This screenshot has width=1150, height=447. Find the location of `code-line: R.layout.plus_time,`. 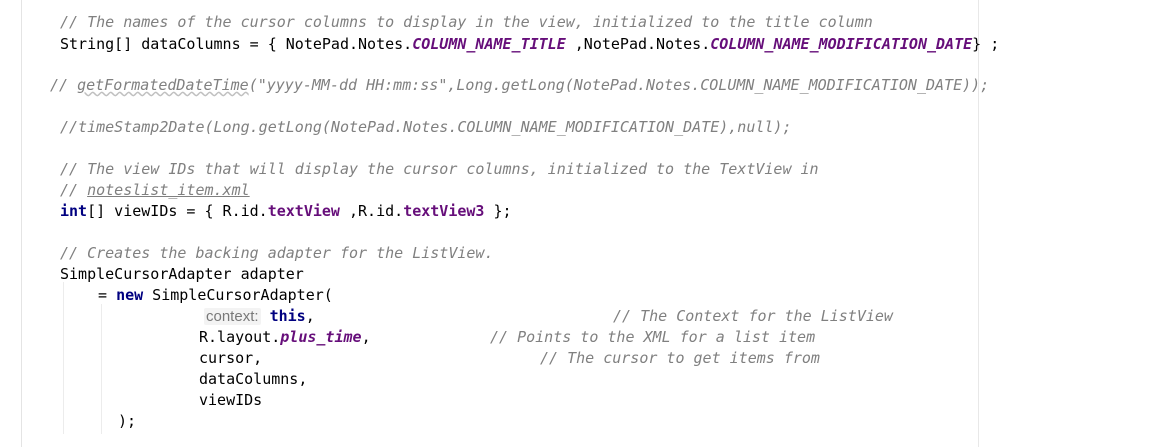

code-line: R.layout.plus_time, is located at coordinates (285, 337).